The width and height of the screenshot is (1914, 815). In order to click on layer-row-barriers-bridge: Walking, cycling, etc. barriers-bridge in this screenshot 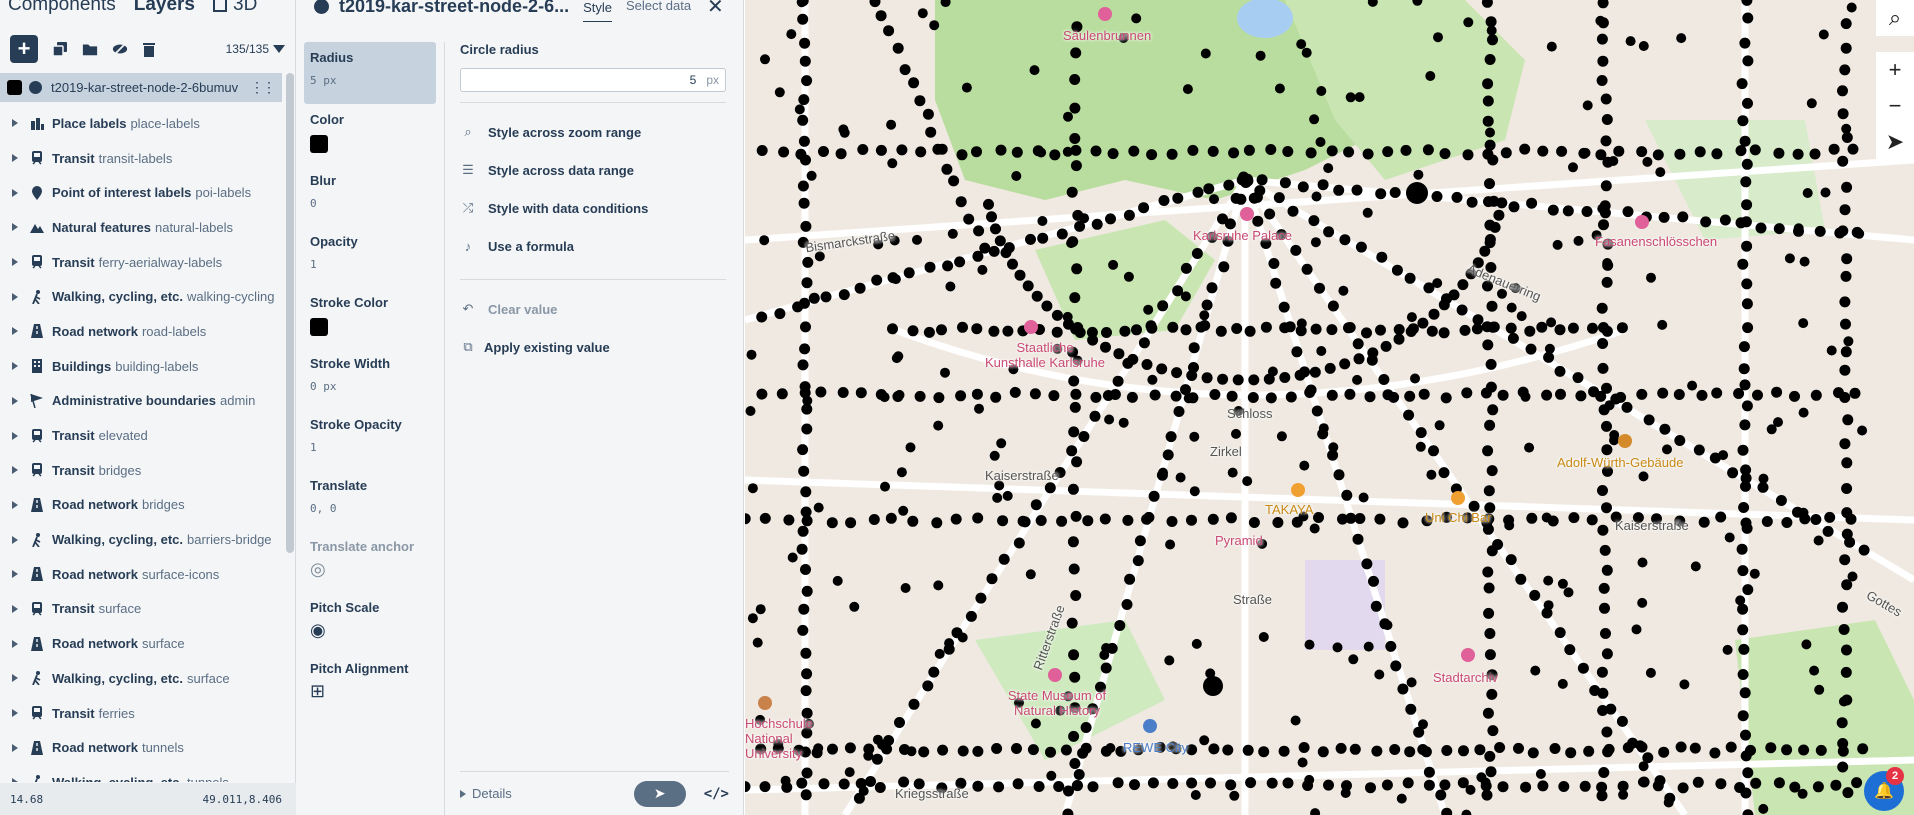, I will do `click(141, 539)`.